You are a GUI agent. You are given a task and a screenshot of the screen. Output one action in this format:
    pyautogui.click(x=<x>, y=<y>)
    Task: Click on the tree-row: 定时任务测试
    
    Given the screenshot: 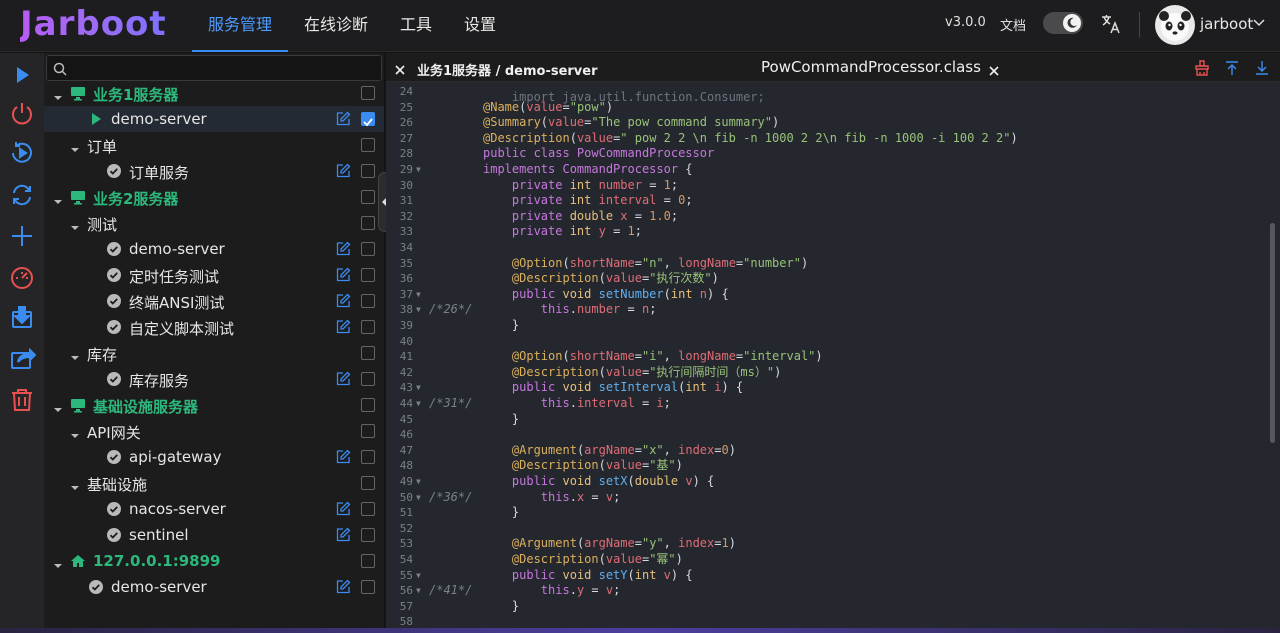 What is the action you would take?
    pyautogui.click(x=214, y=275)
    